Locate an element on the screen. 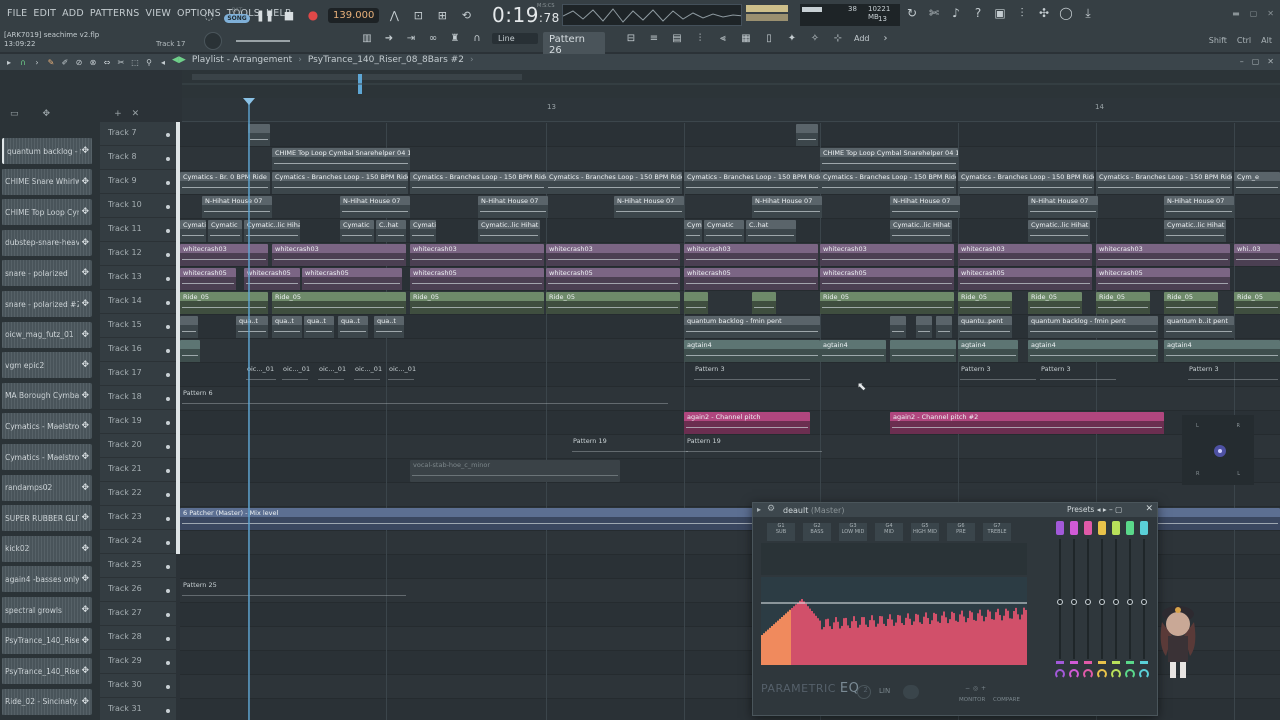 Image resolution: width=1280 pixels, height=720 pixels. wand-icon: ✦ is located at coordinates (792, 38).